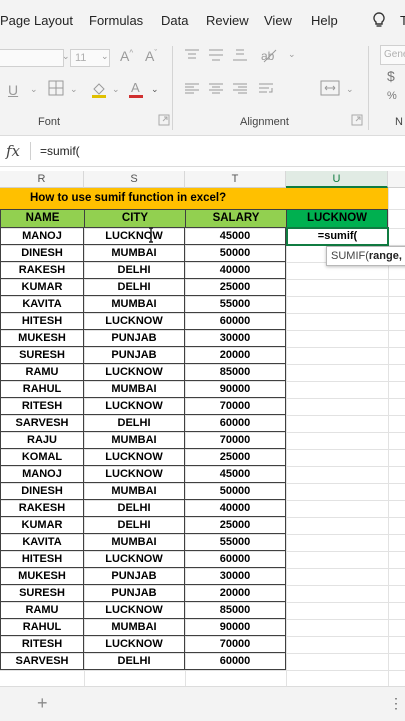  I want to click on salary-cell: 85000, so click(235, 610).